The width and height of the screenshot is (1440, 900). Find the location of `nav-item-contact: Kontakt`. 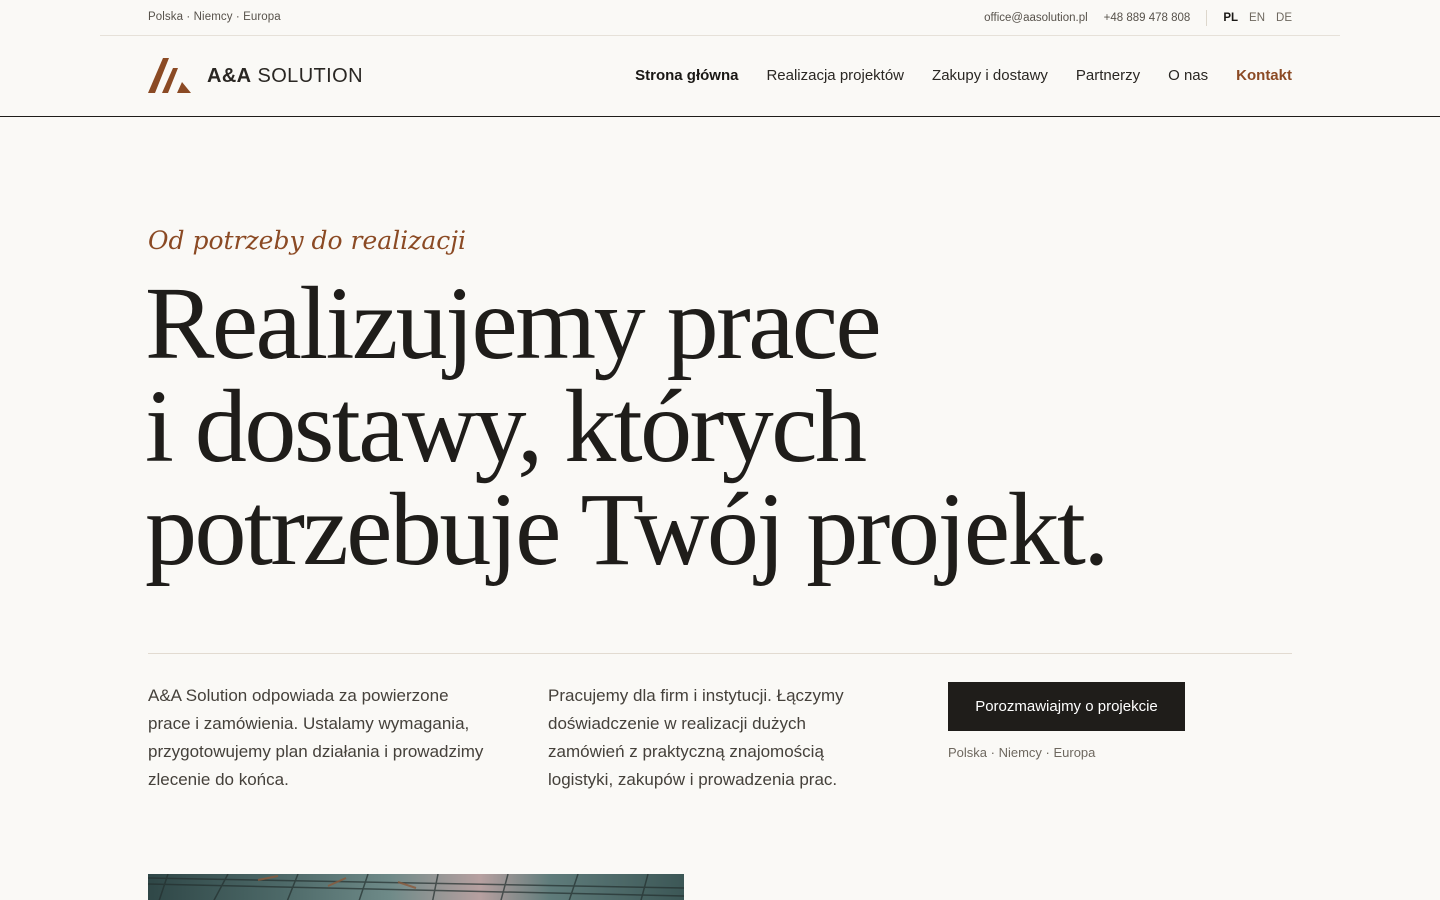

nav-item-contact: Kontakt is located at coordinates (1264, 75).